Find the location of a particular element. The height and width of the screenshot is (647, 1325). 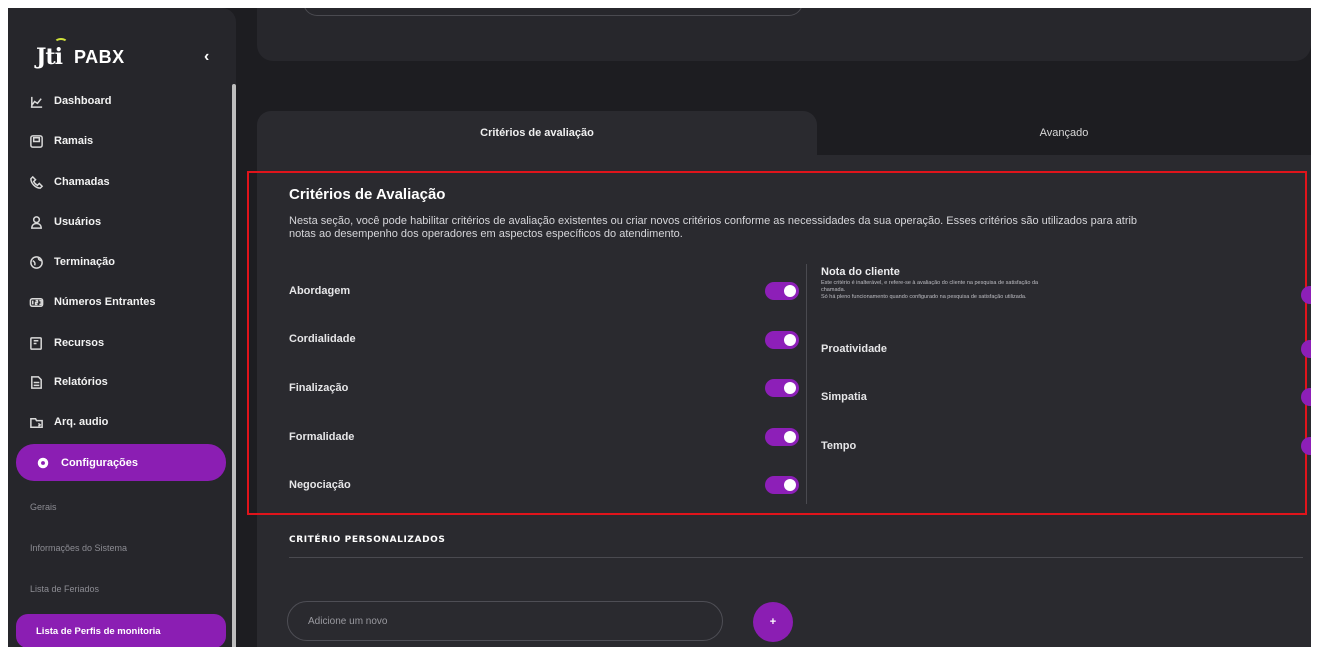

toggle-negociacao is located at coordinates (782, 485).